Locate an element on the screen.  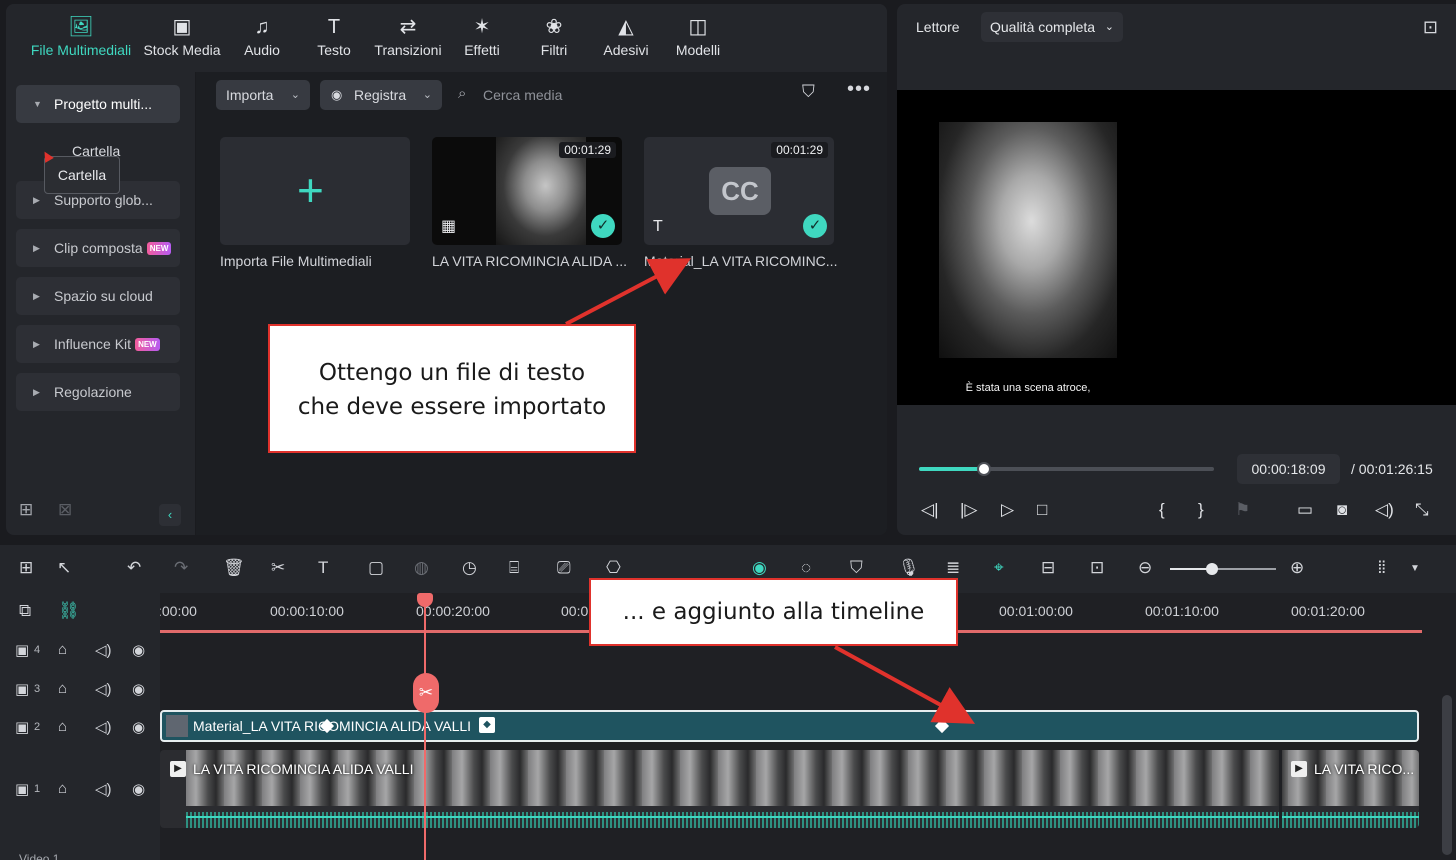
fit-timeline-icon: ⊡ is located at coordinates (1097, 568).